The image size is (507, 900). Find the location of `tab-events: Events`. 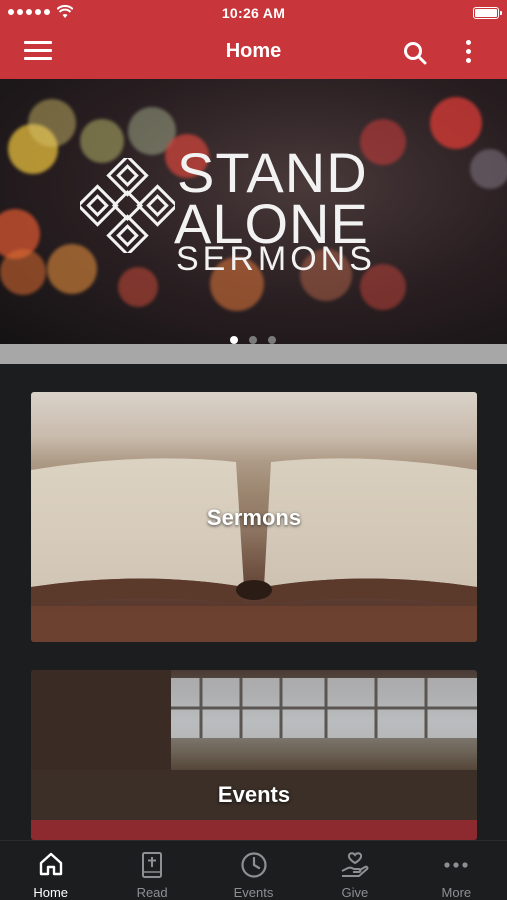

tab-events: Events is located at coordinates (253, 870).